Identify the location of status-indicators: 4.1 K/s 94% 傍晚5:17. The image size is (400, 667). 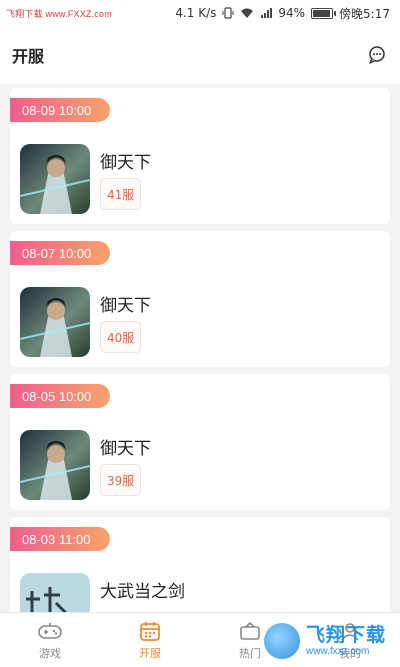
(282, 13).